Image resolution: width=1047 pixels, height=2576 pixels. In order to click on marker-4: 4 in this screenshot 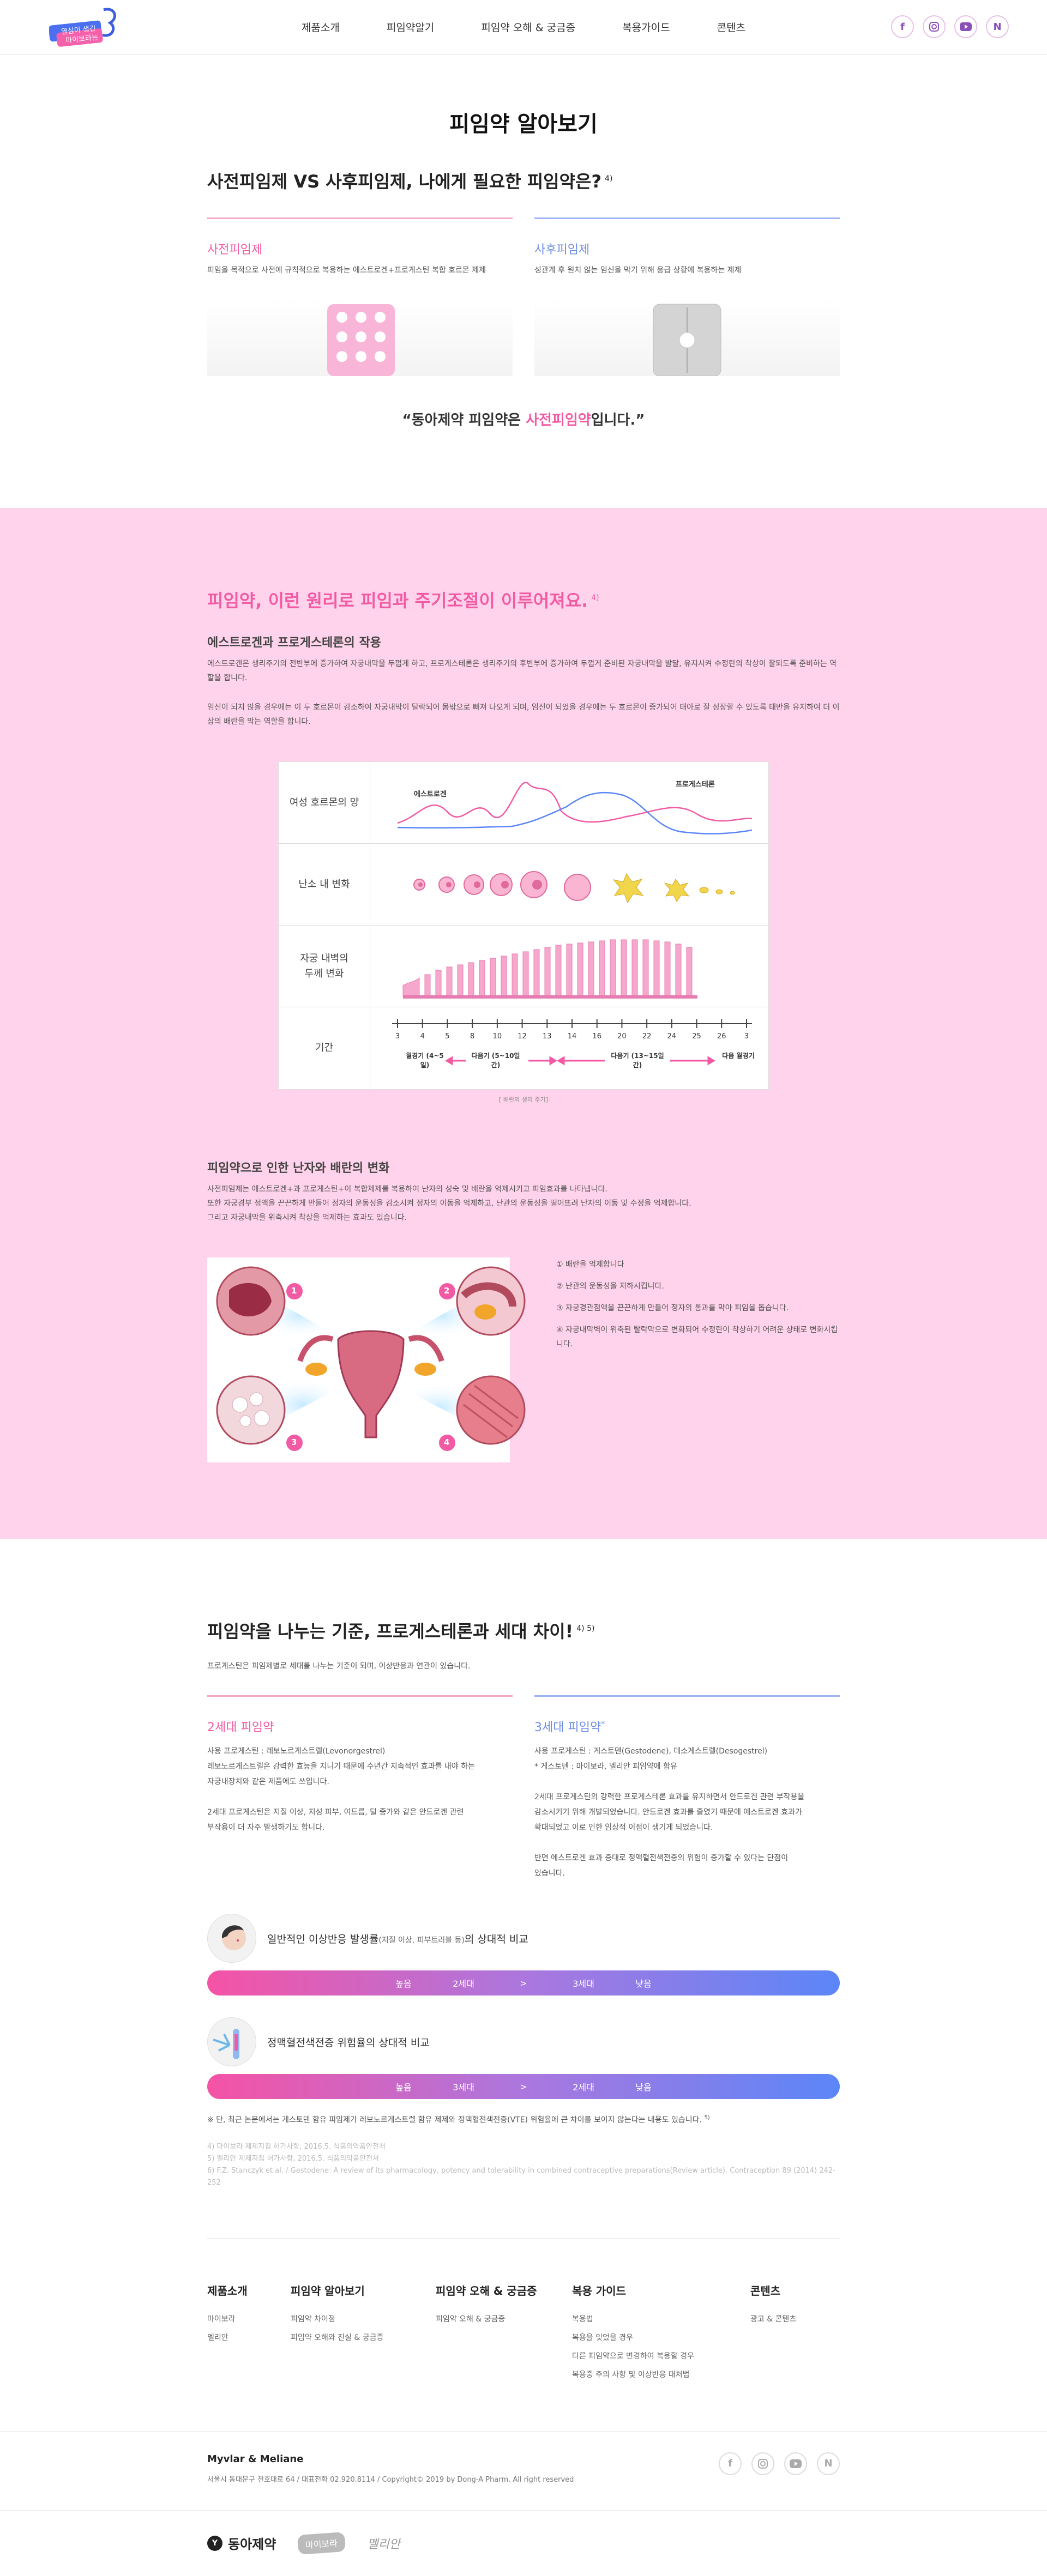, I will do `click(447, 1442)`.